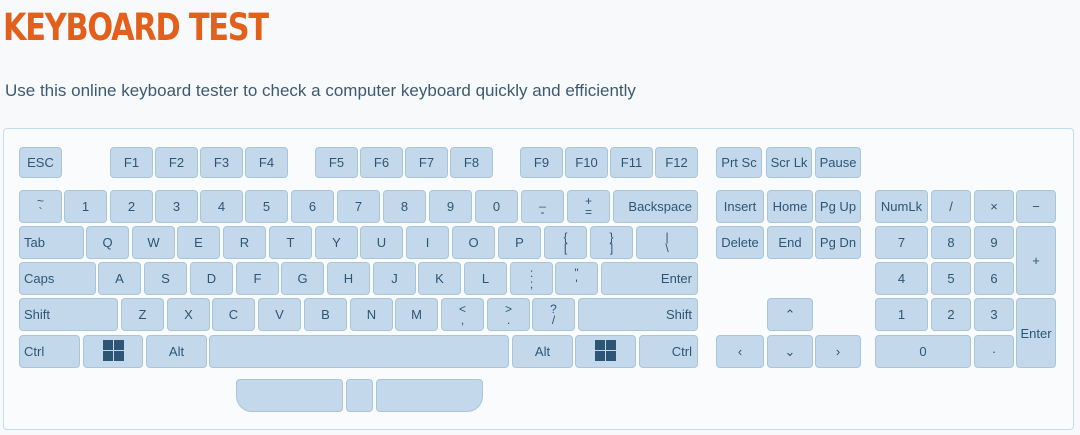  I want to click on key-8: 8, so click(404, 206).